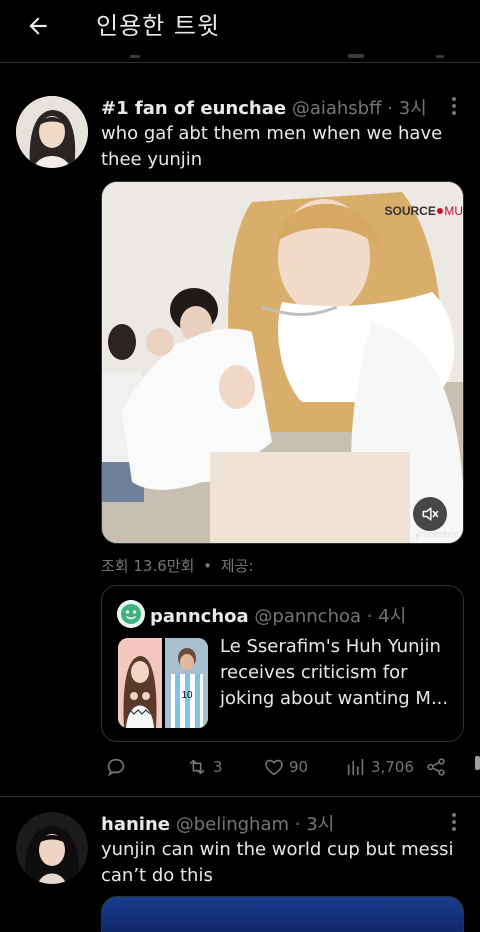 The width and height of the screenshot is (480, 932). I want to click on author-handle: @aiahsbff, so click(337, 108).